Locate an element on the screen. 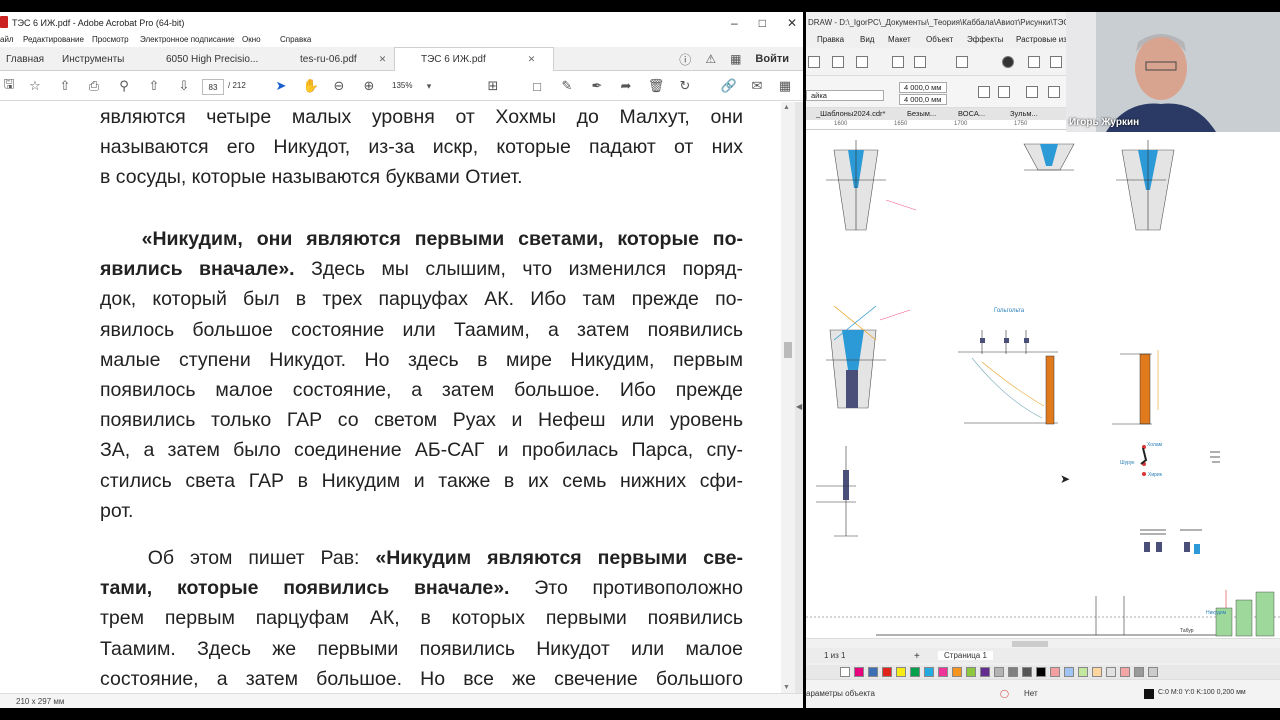  bell-icon: ⚠ is located at coordinates (710, 59).